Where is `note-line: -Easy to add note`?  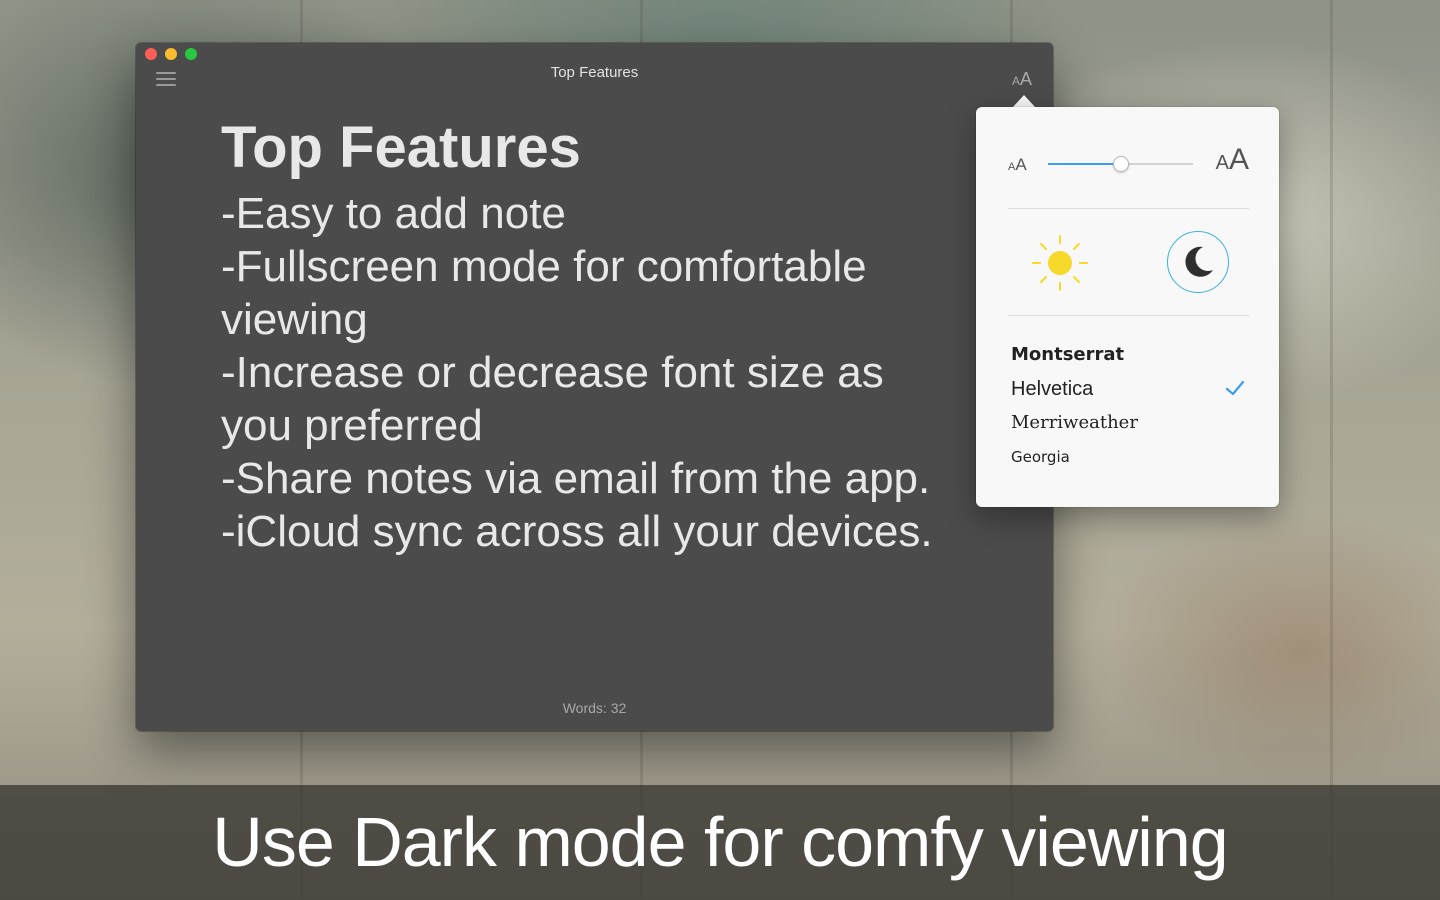
note-line: -Easy to add note is located at coordinates (393, 213).